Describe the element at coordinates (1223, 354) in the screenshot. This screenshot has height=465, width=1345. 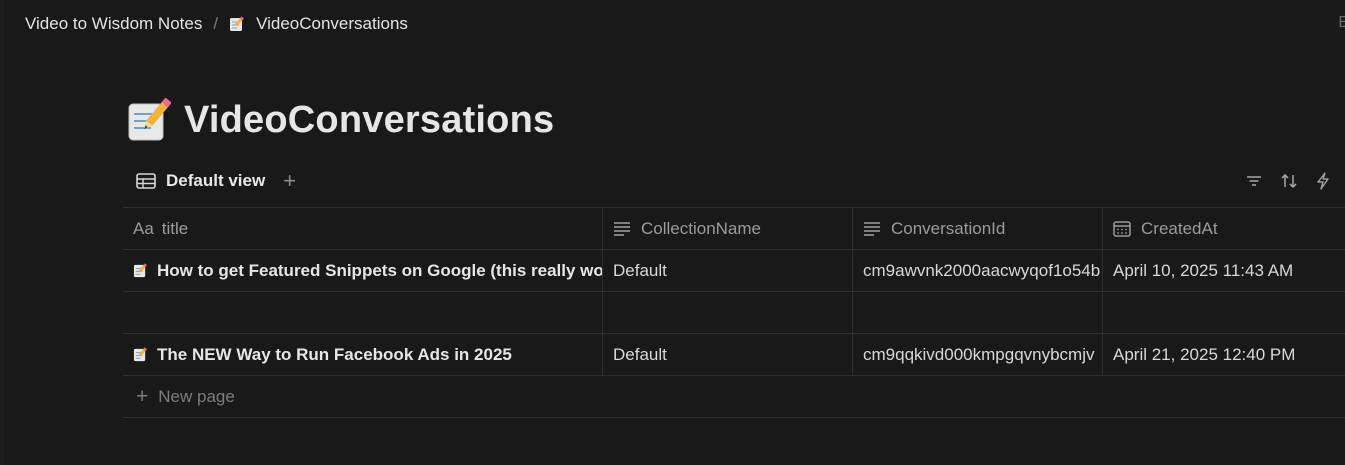
I see `created-at-cell: April 21, 2025 12:40 PM` at that location.